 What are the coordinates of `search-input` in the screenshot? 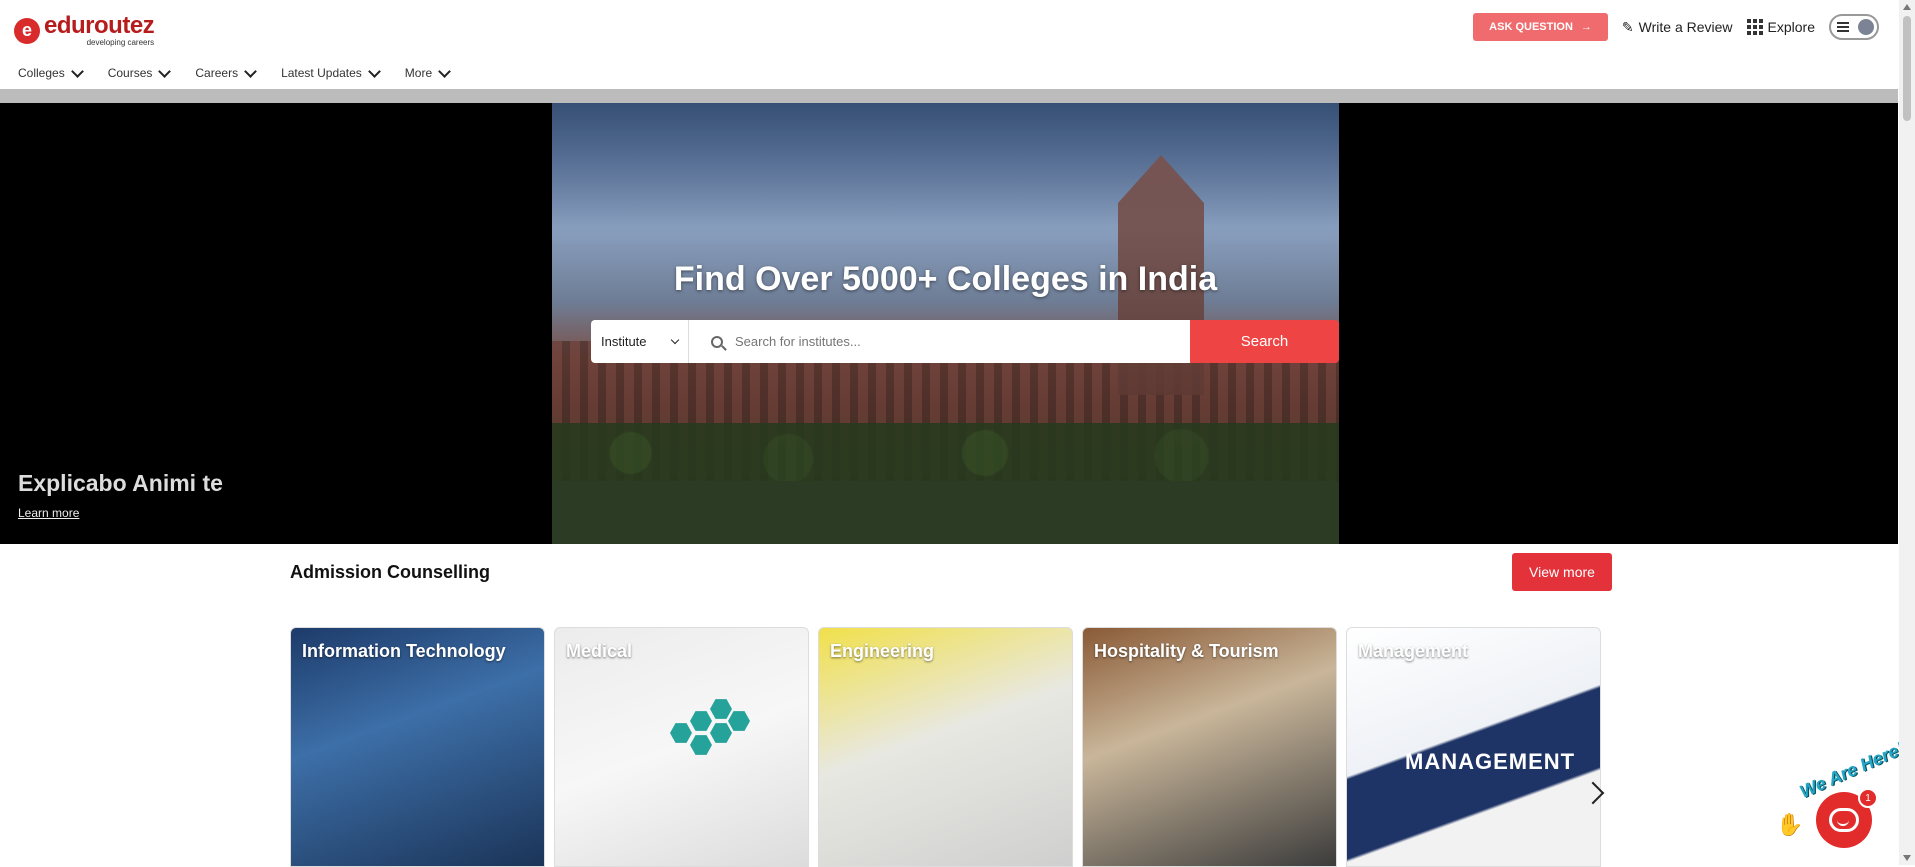 It's located at (935, 341).